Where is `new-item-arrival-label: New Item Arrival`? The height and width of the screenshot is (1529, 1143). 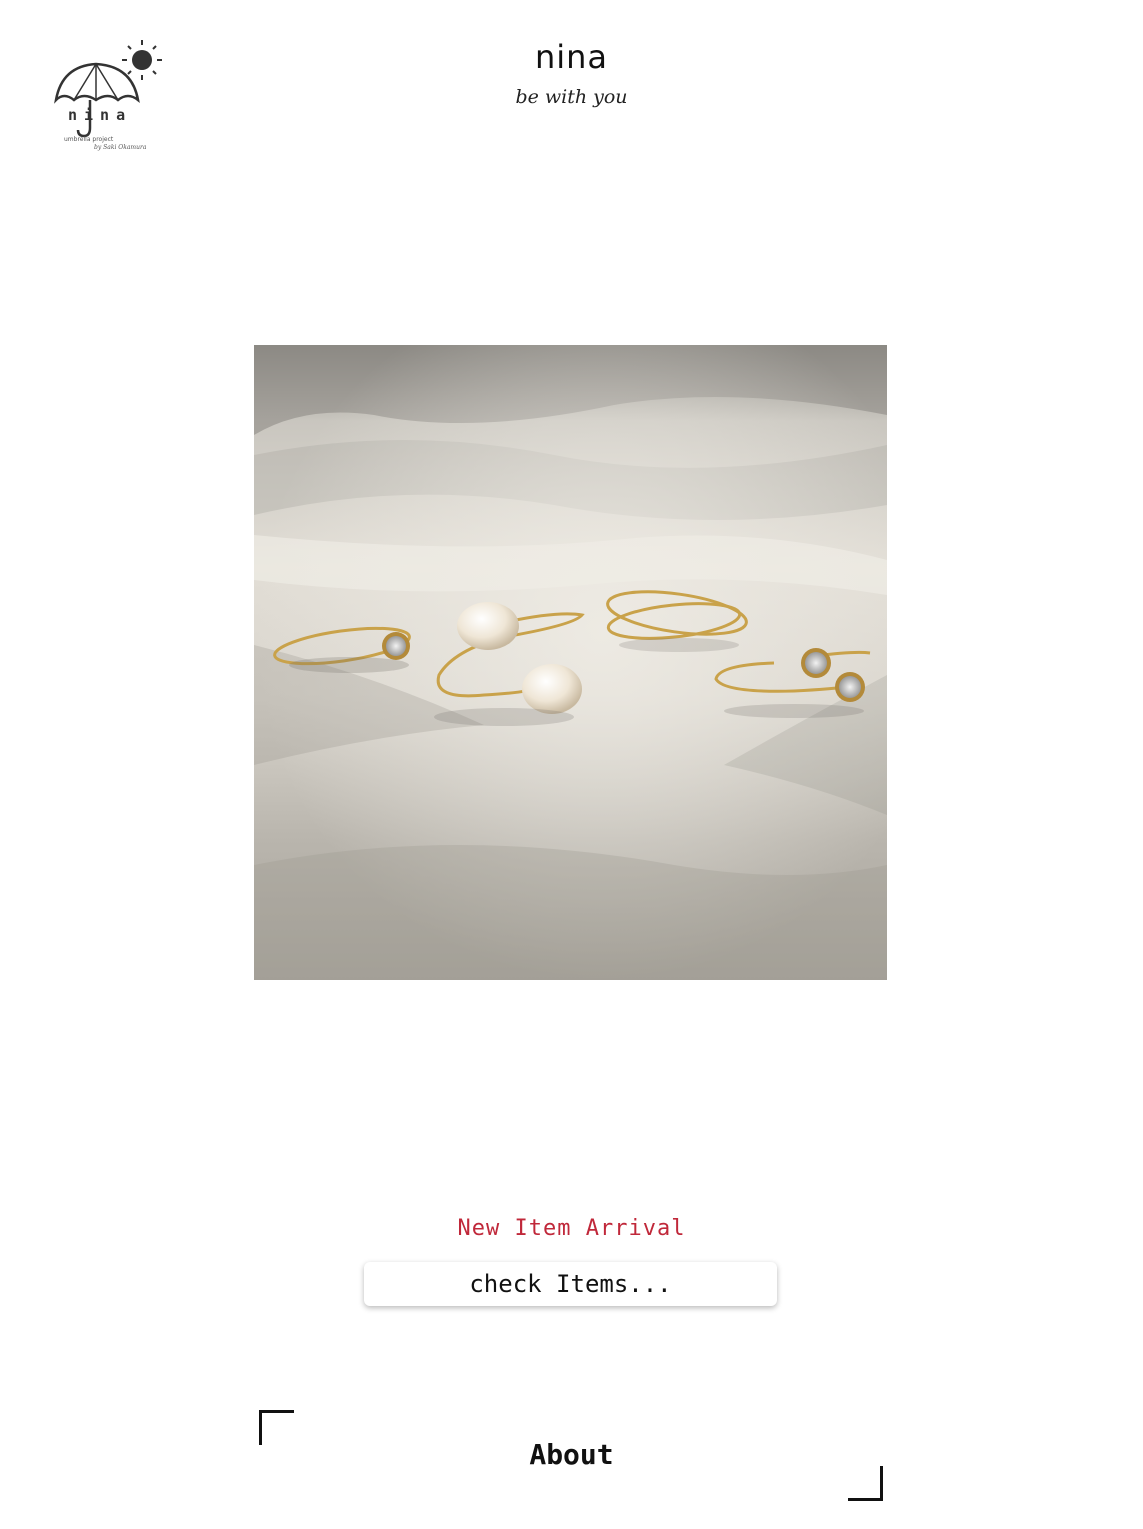 new-item-arrival-label: New Item Arrival is located at coordinates (571, 1228).